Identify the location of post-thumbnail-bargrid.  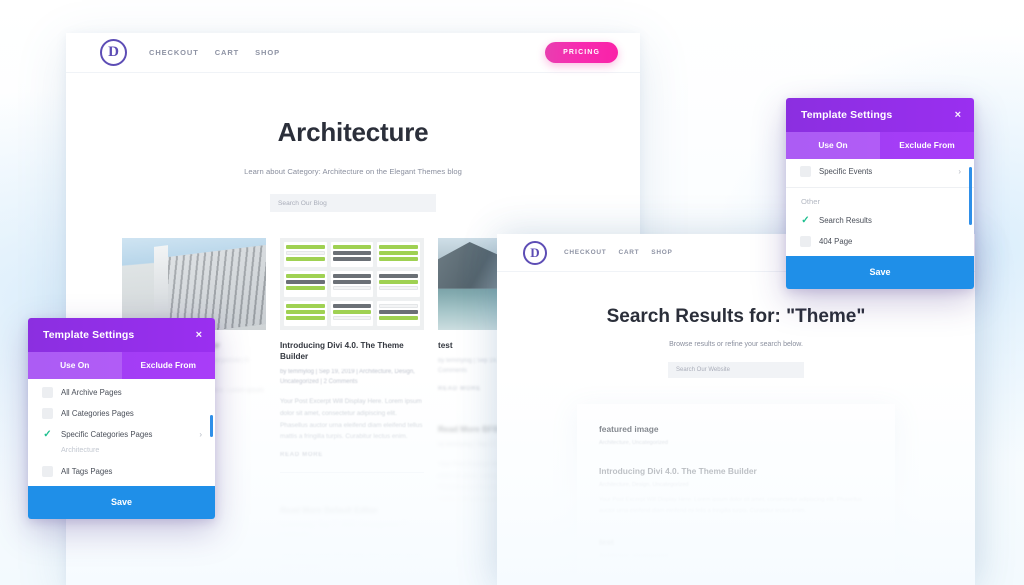
(352, 284).